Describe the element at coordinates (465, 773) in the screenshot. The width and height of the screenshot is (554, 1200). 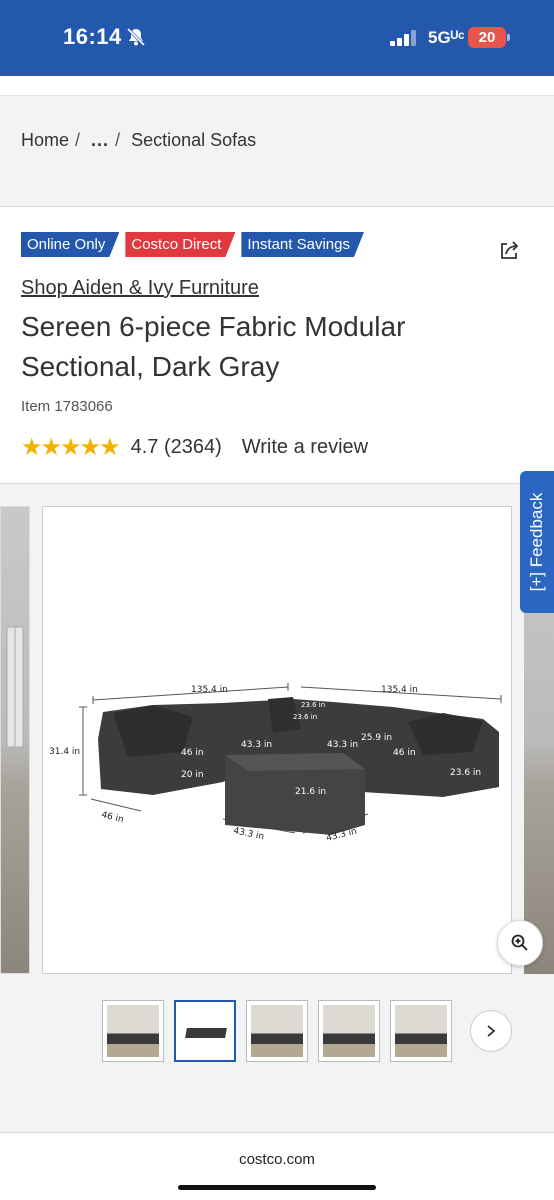
I see `dim-side-height: 23.6 in` at that location.